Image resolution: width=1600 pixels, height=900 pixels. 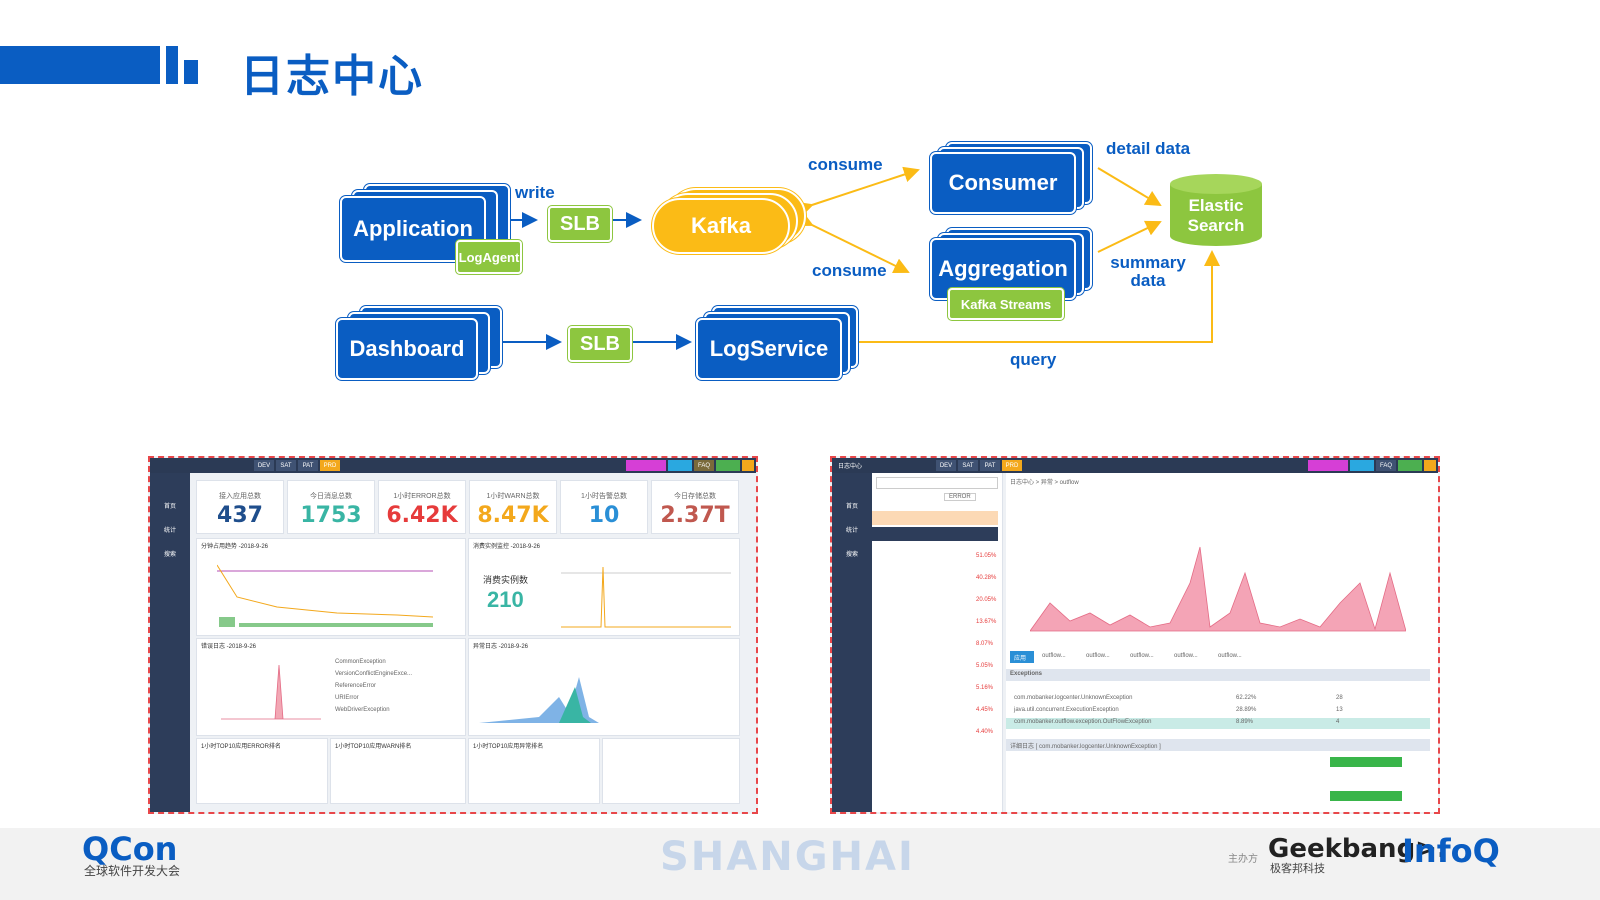 What do you see at coordinates (1245, 722) in the screenshot?
I see `exception-pct: 8.89%` at bounding box center [1245, 722].